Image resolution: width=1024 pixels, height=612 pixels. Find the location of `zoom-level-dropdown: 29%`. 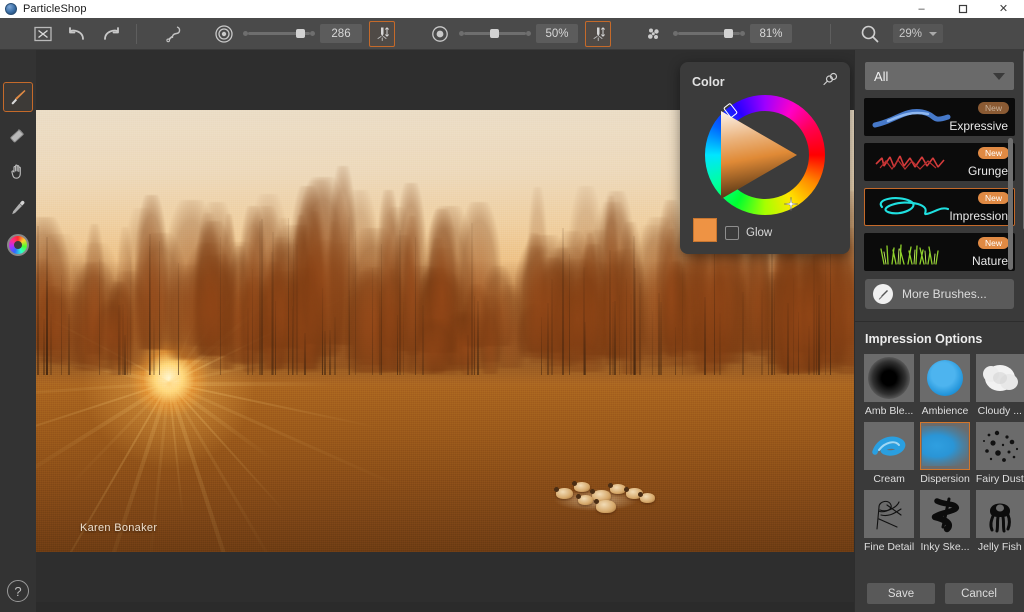

zoom-level-dropdown: 29% is located at coordinates (918, 33).